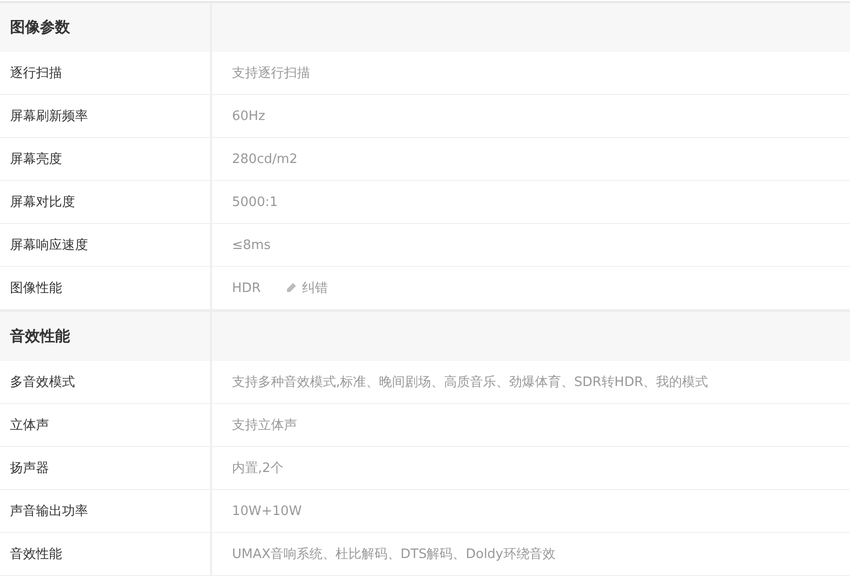 This screenshot has width=850, height=588. I want to click on spec-label: 立体声, so click(29, 425).